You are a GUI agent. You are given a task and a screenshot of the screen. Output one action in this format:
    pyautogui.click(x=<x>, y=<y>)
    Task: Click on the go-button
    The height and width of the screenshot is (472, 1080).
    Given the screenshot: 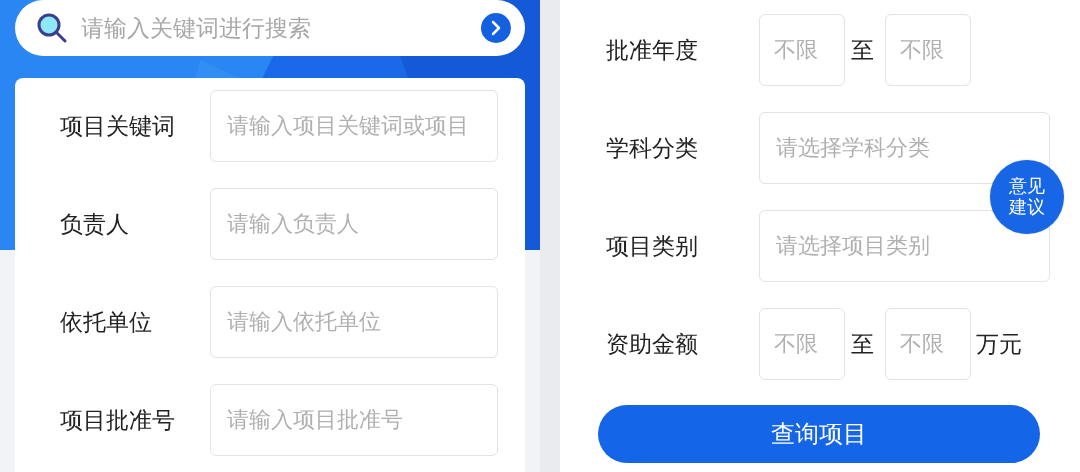 What is the action you would take?
    pyautogui.click(x=496, y=28)
    